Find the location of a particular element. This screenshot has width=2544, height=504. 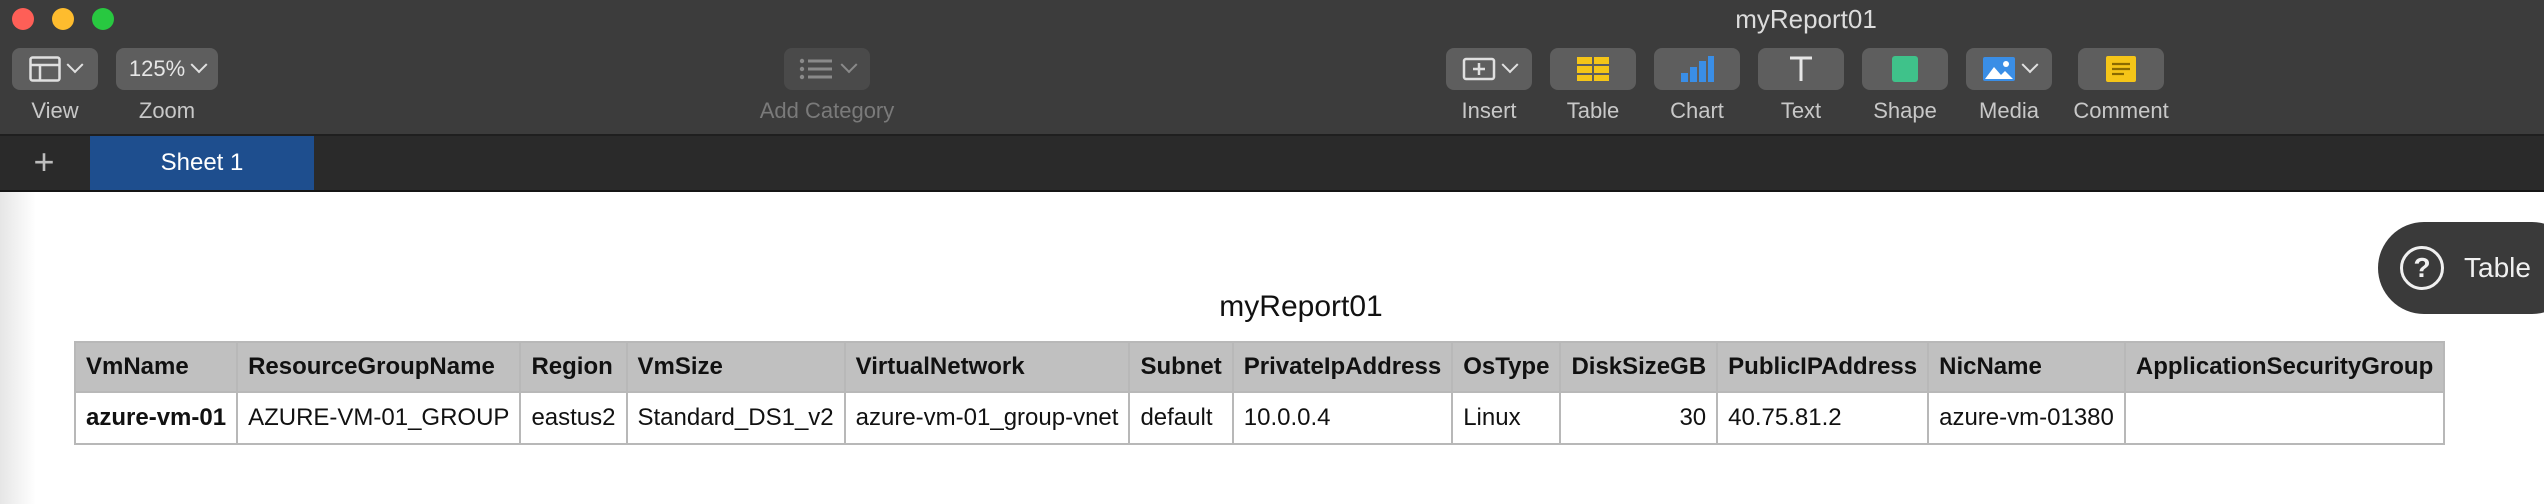

column-header: VirtualNetwork is located at coordinates (987, 367).